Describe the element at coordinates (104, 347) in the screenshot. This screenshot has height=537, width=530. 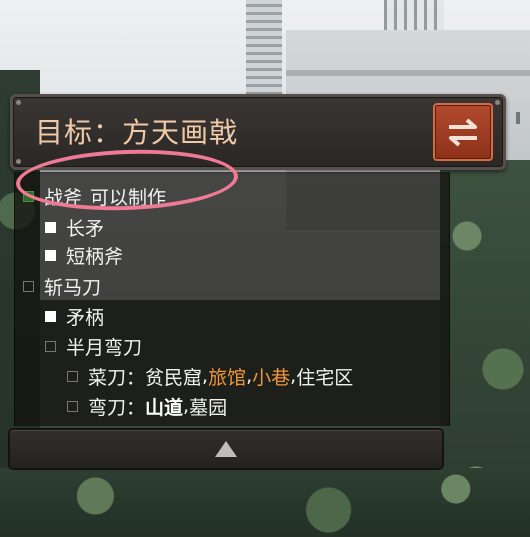
I see `item-label: 半月弯刀` at that location.